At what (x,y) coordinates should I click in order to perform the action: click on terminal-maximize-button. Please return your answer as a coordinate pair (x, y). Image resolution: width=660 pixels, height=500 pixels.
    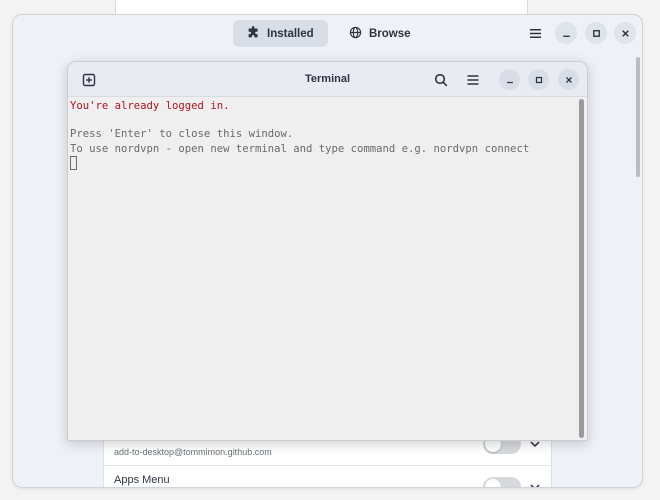
    Looking at the image, I should click on (538, 79).